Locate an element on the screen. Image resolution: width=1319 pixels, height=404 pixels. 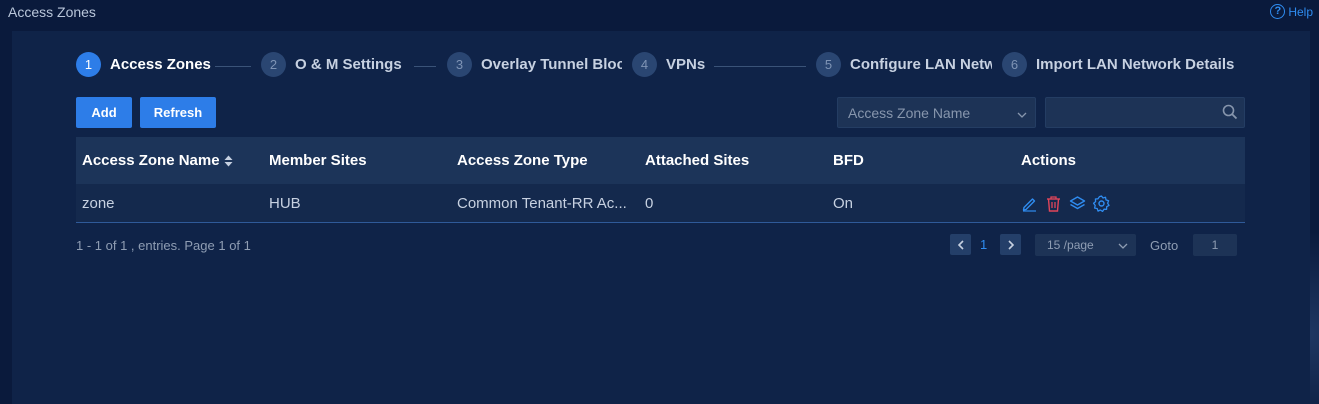
cell-actions is located at coordinates (1130, 203).